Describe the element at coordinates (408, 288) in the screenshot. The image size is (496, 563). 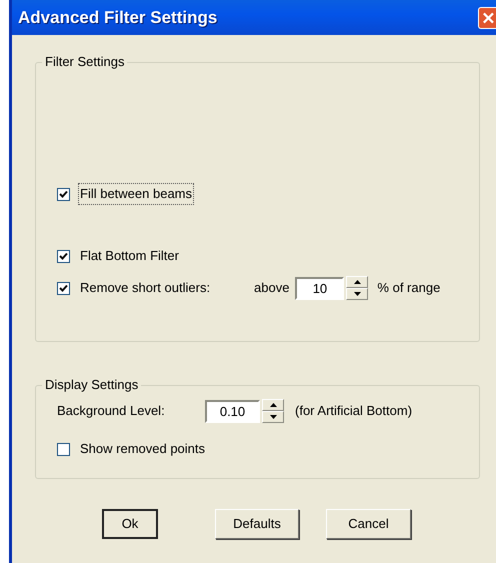
I see `label-text: % of range` at that location.